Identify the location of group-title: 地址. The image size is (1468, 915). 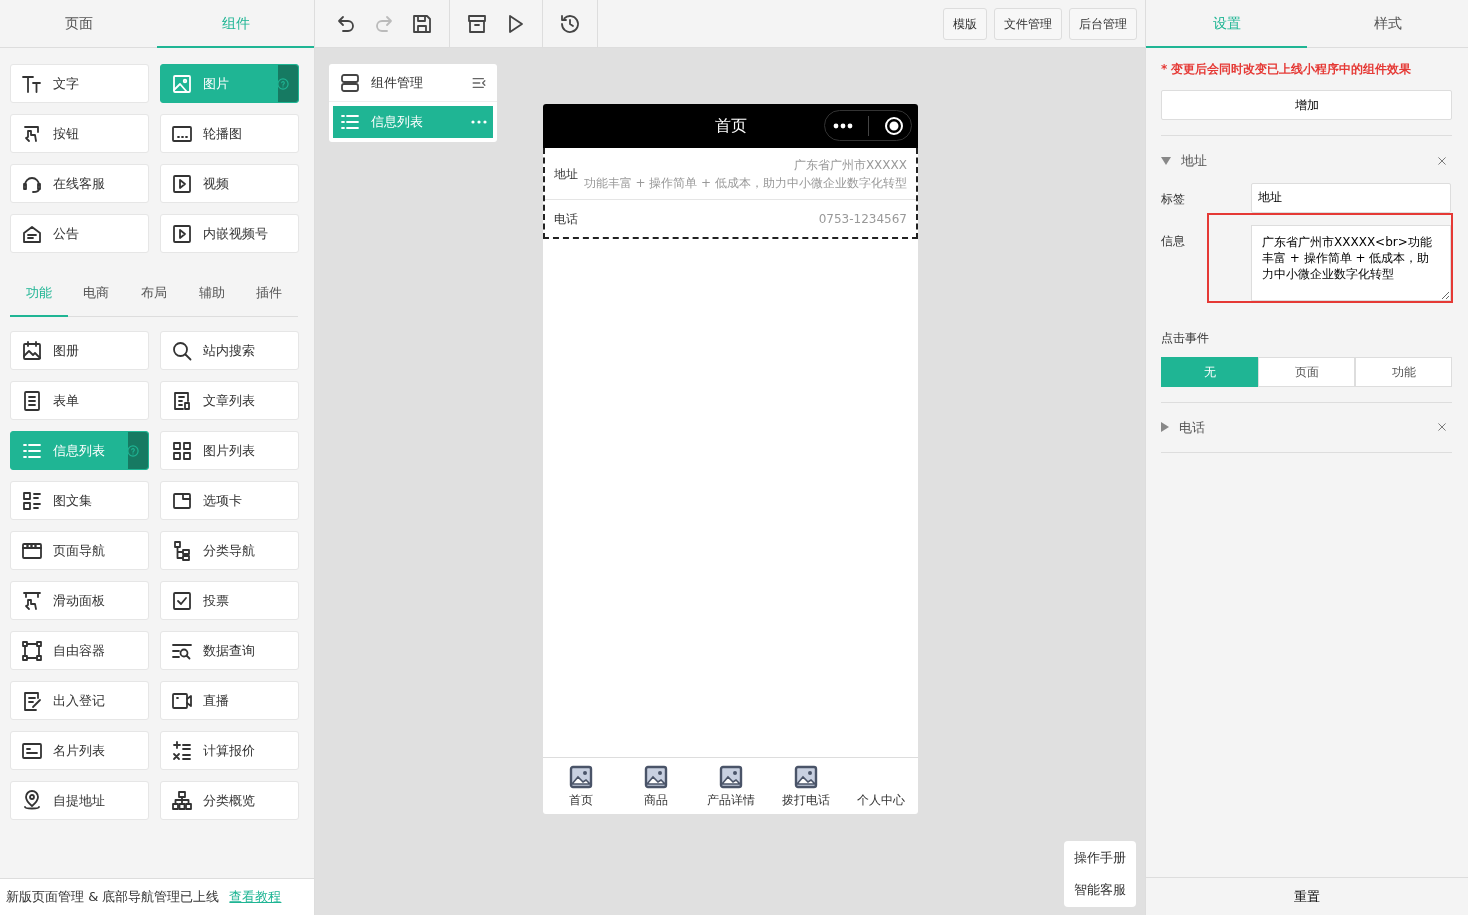
(1194, 161).